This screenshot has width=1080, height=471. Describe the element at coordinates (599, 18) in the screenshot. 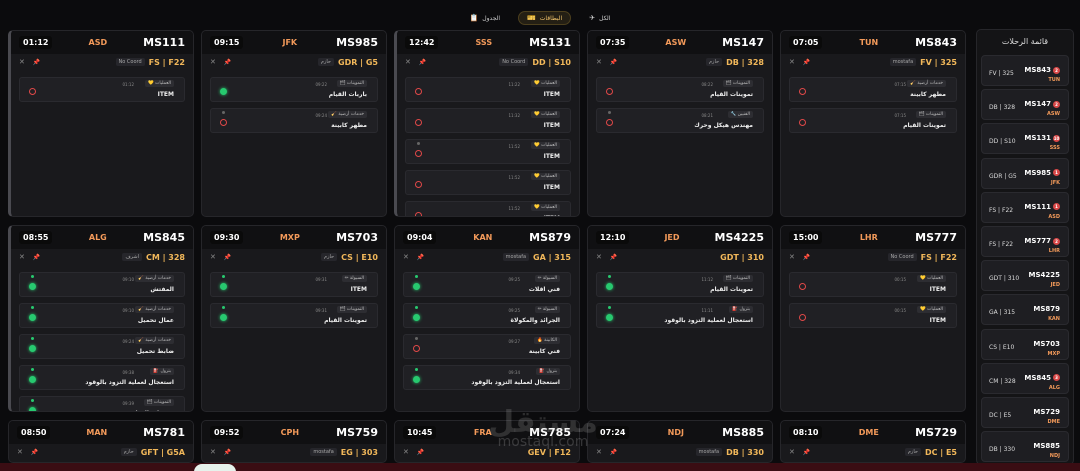

I see `nav-tab-2: ✈ الكل` at that location.